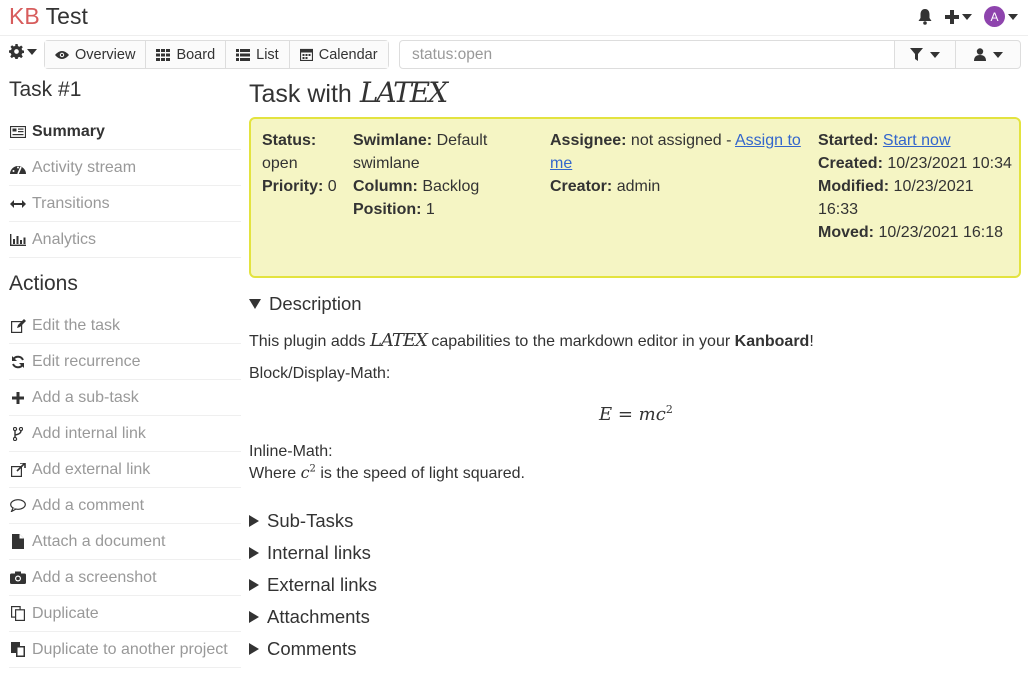  Describe the element at coordinates (291, 451) in the screenshot. I see `inline-math-label: Inline-Math:` at that location.